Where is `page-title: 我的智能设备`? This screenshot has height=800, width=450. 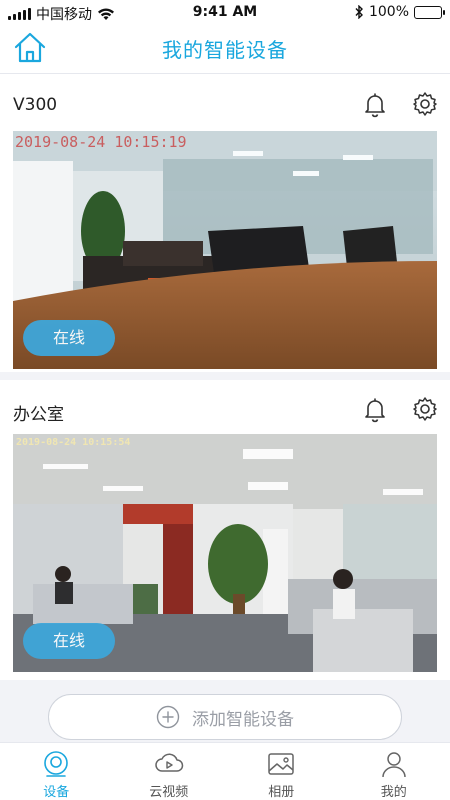
page-title: 我的智能设备 is located at coordinates (225, 50).